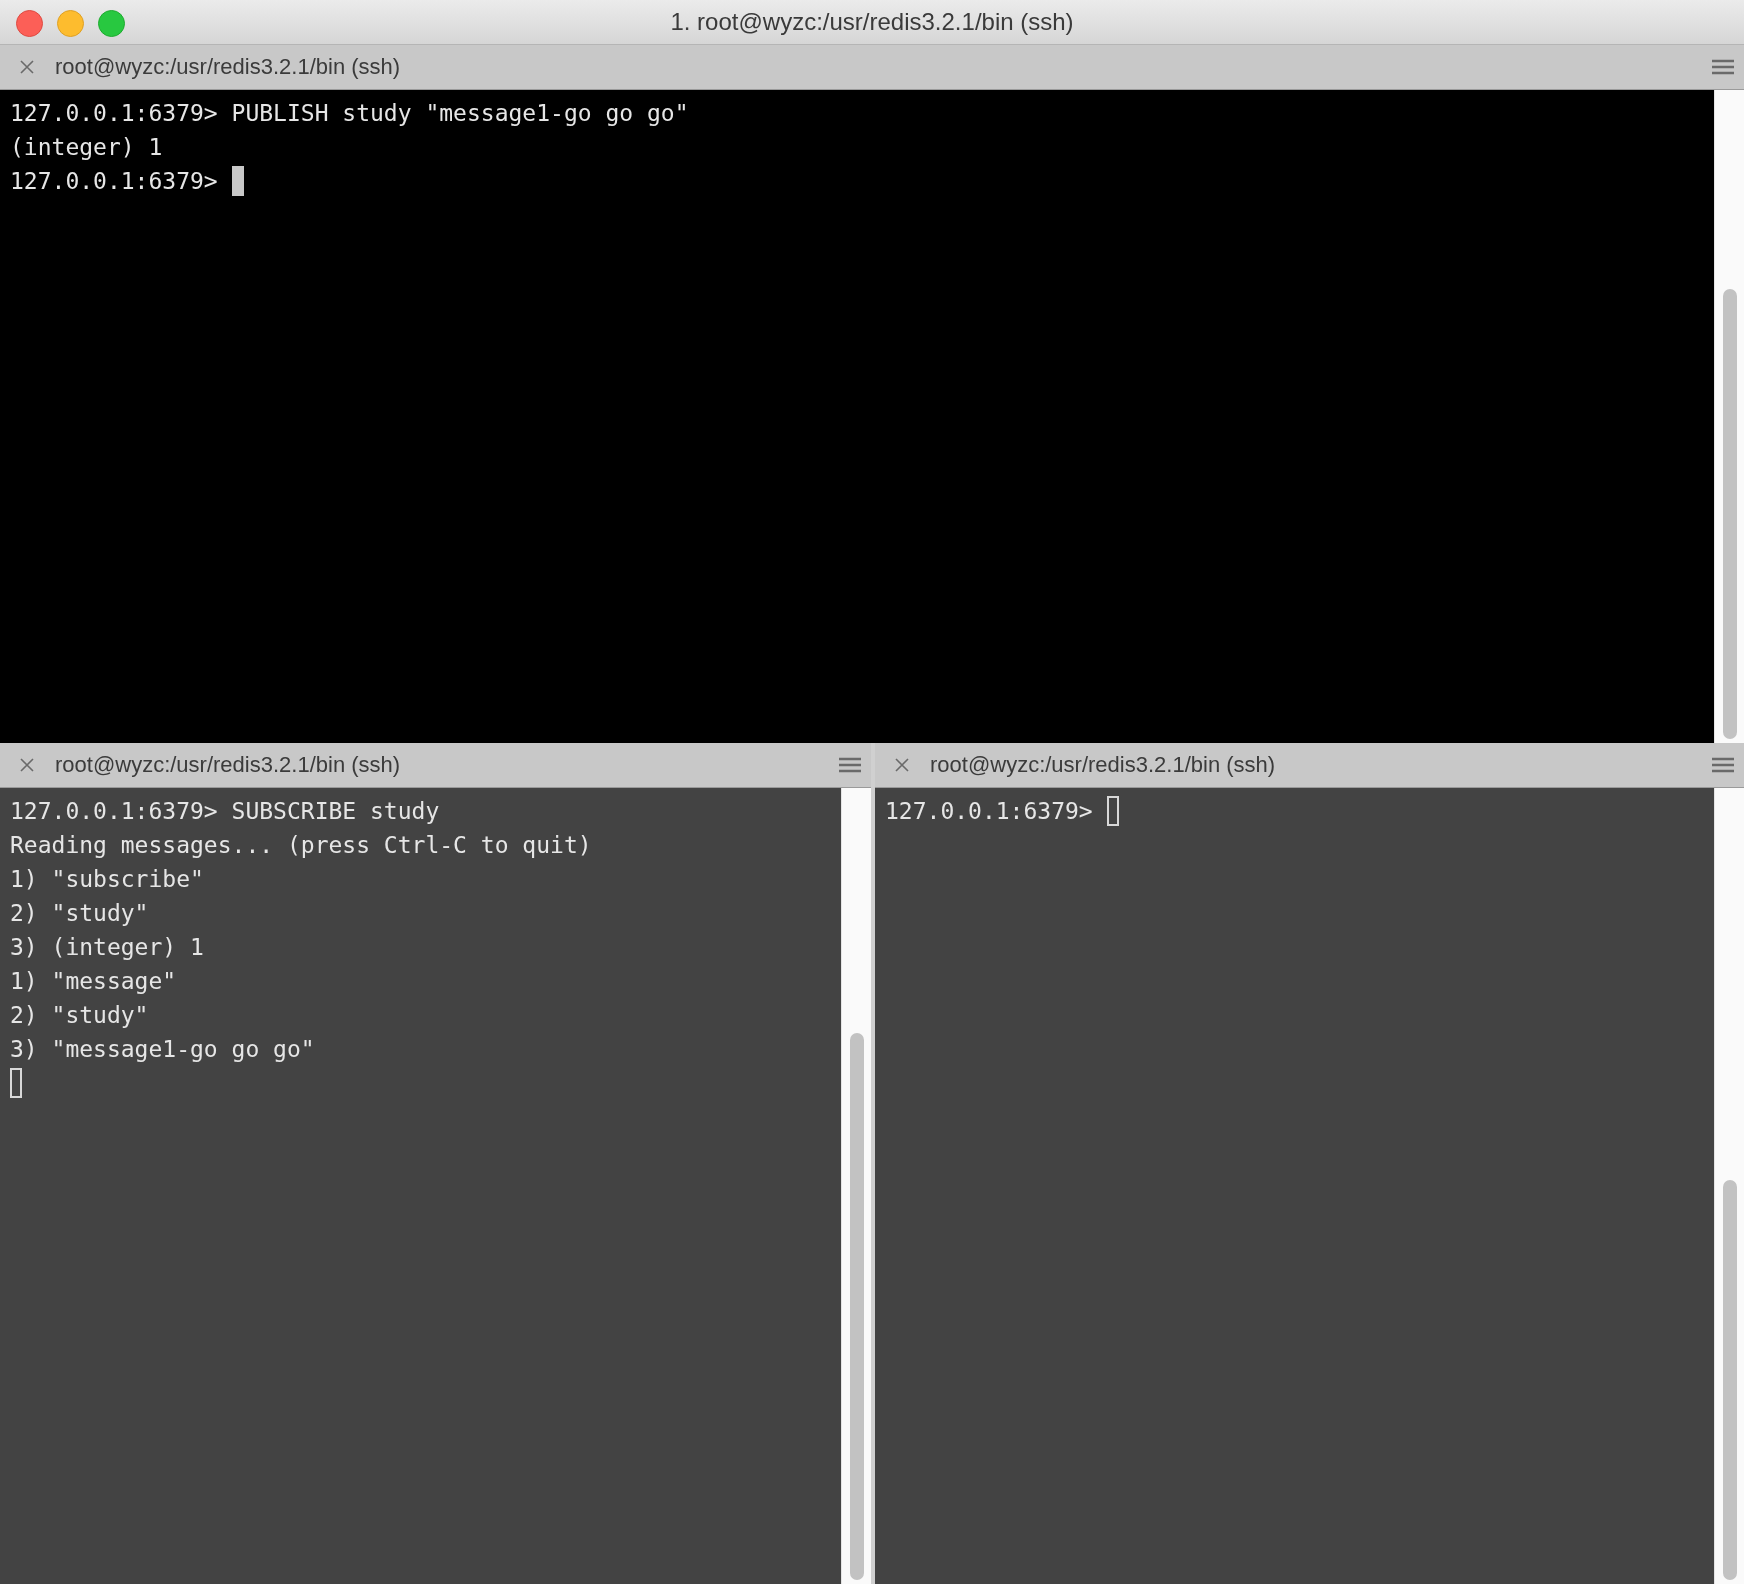 The width and height of the screenshot is (1744, 1584). Describe the element at coordinates (301, 845) in the screenshot. I see `terminal-line: Reading messages... (press Ctrl-C to quit)` at that location.